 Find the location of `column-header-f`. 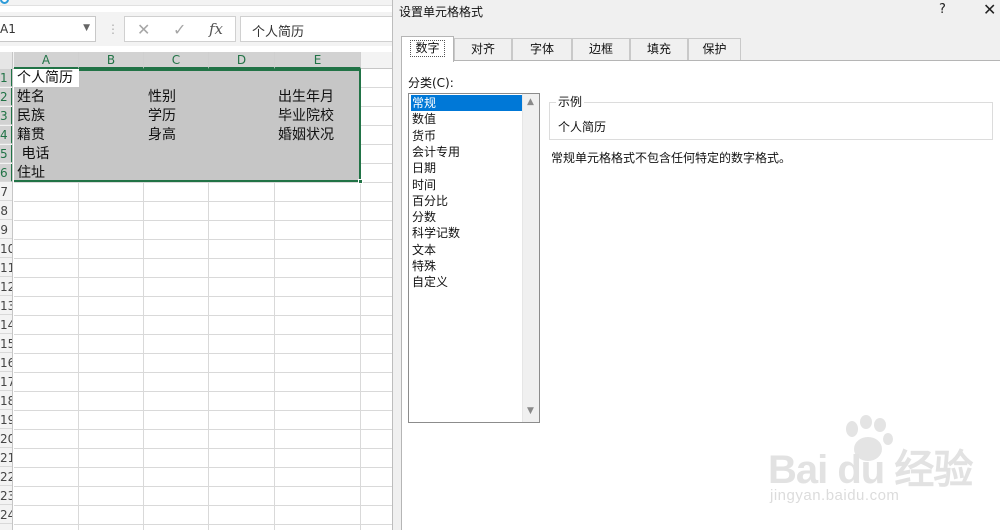

column-header-f is located at coordinates (376, 60).